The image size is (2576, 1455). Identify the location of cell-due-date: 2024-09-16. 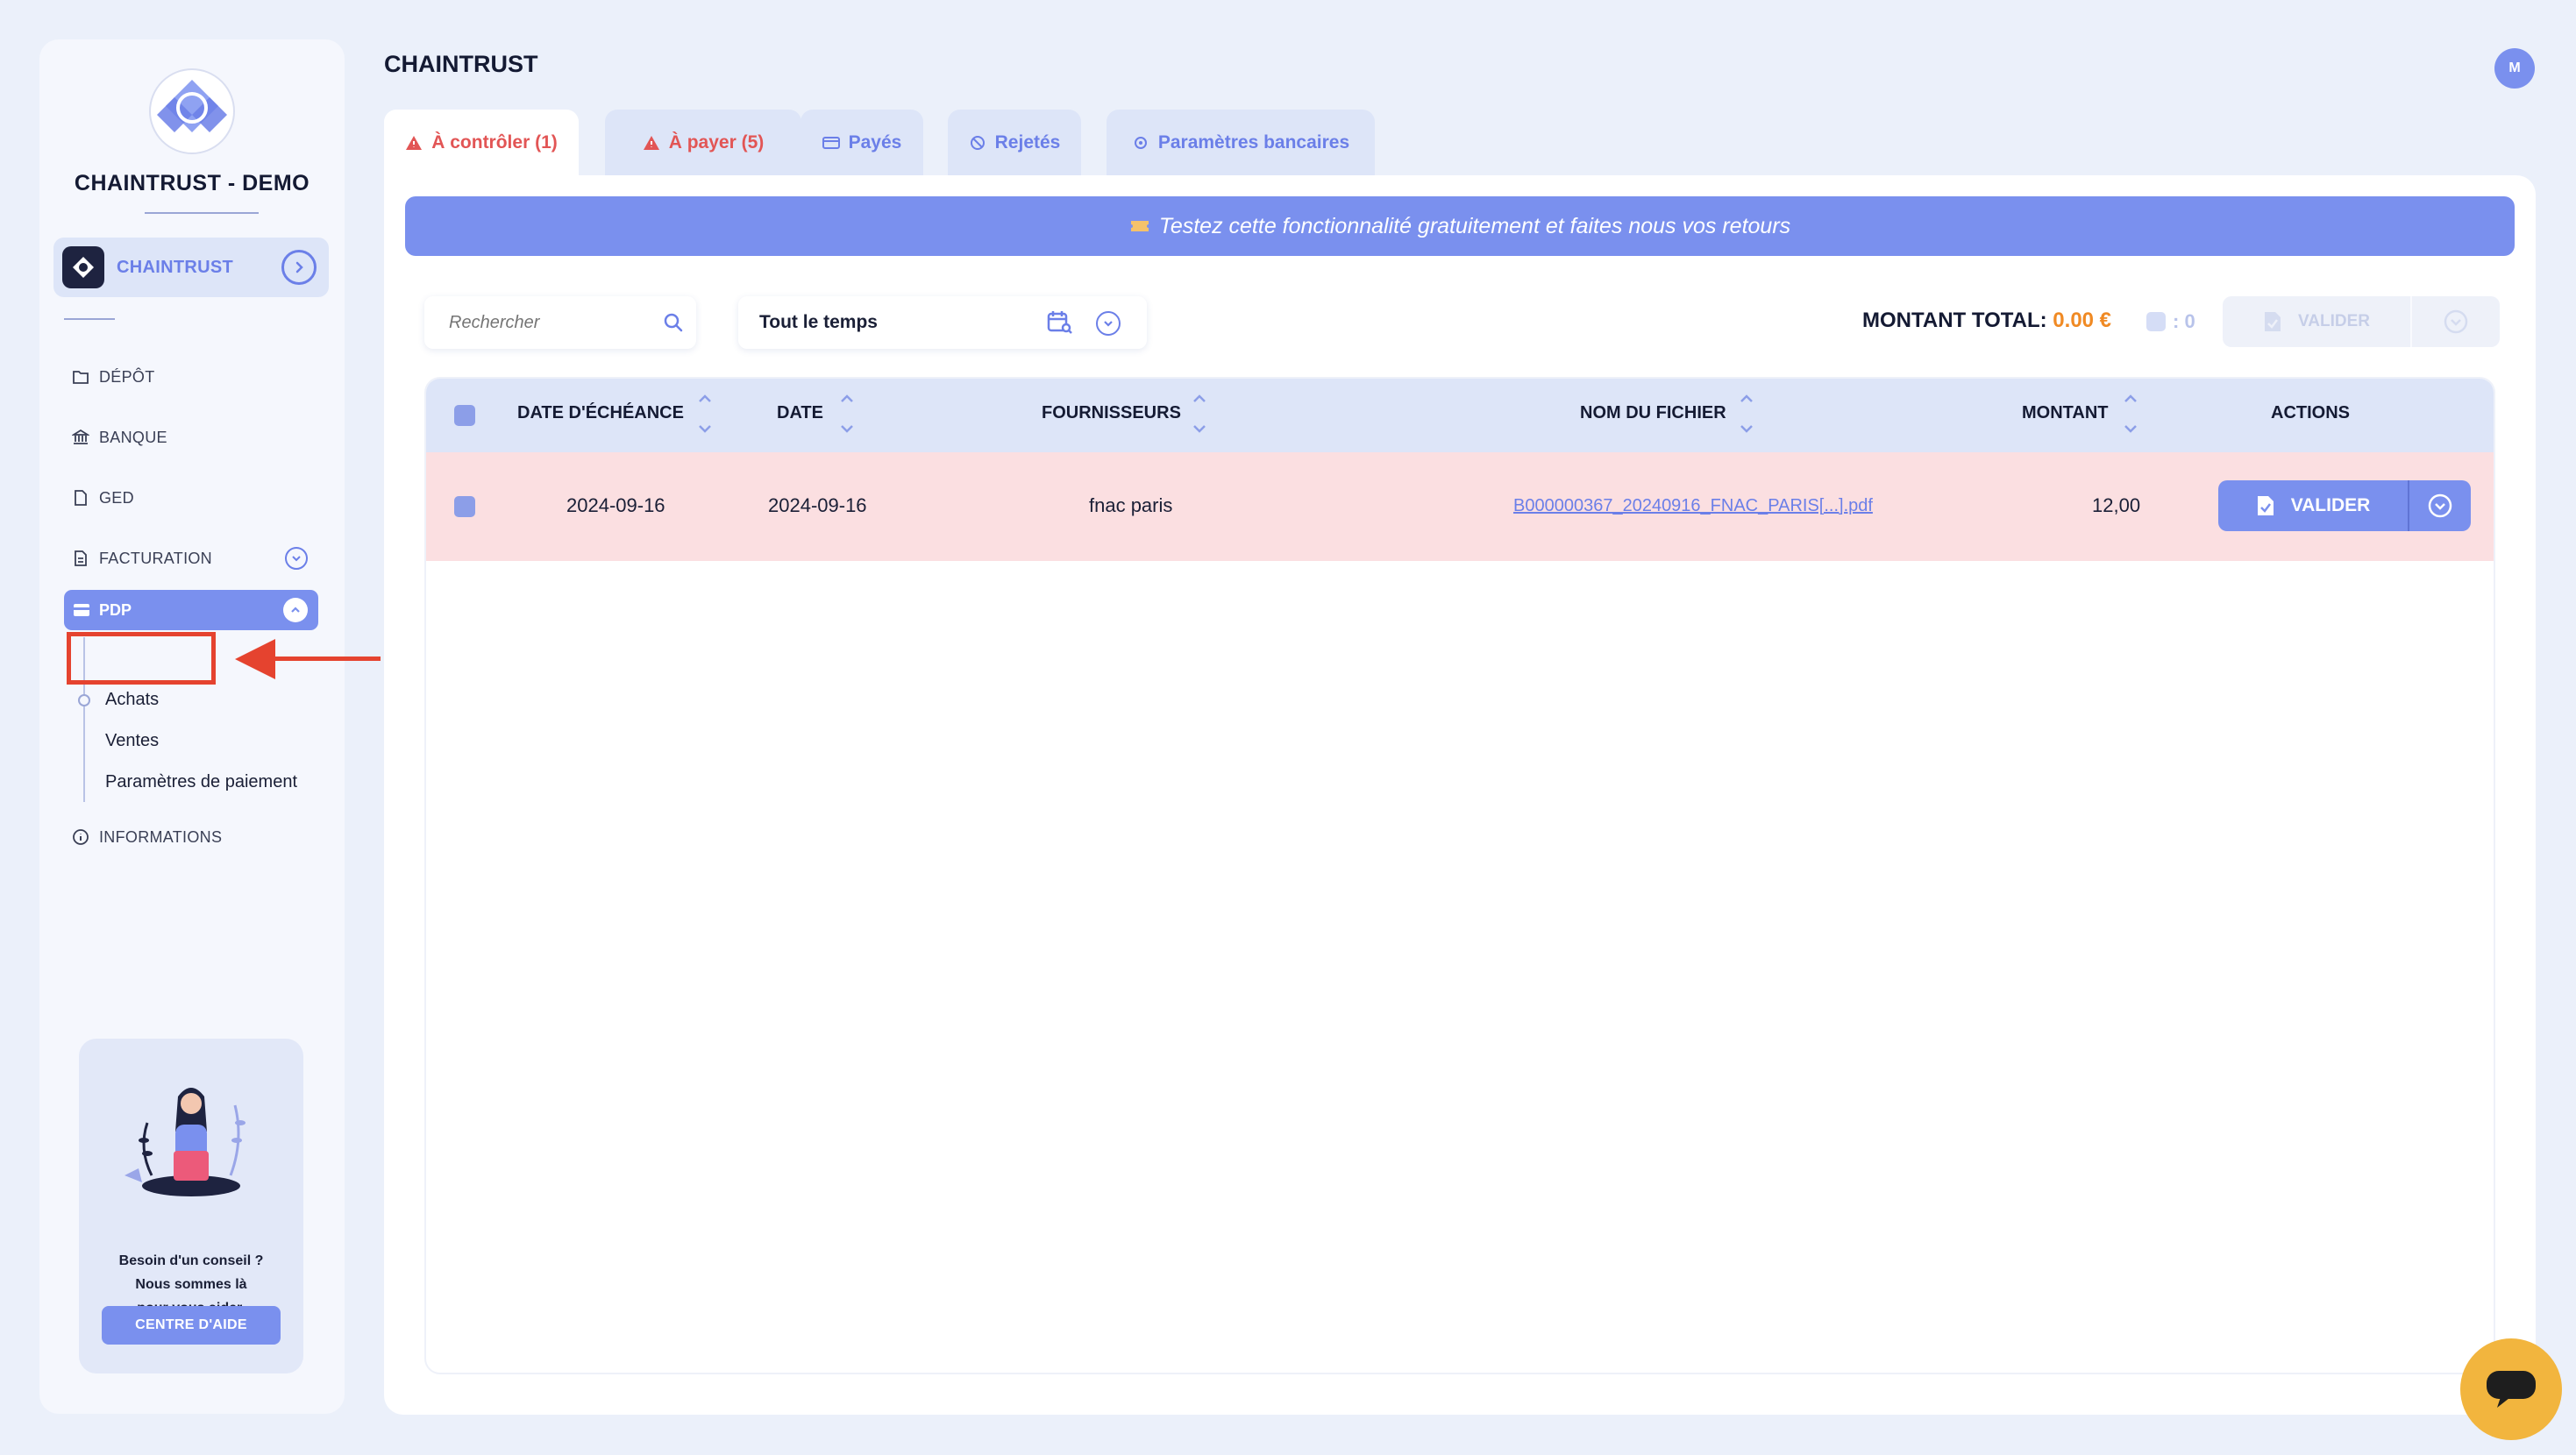
(615, 505).